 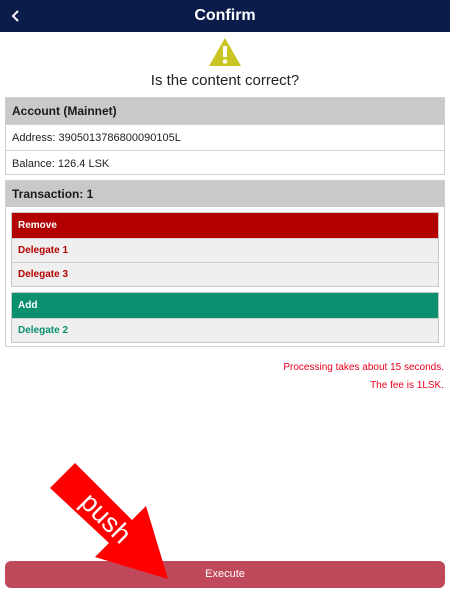 What do you see at coordinates (225, 80) in the screenshot?
I see `confirm-question: Is the content correct?` at bounding box center [225, 80].